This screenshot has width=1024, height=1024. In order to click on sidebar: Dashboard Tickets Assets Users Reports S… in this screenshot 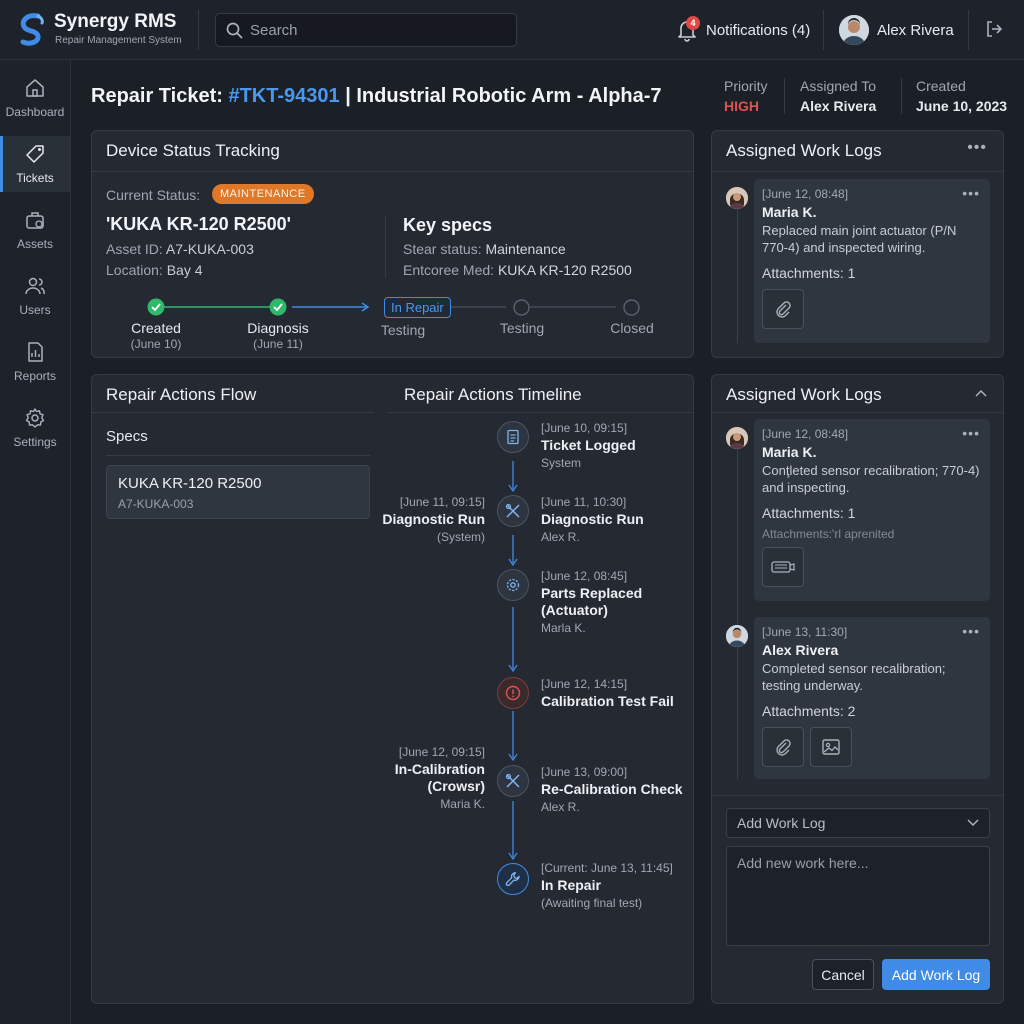, I will do `click(35, 542)`.